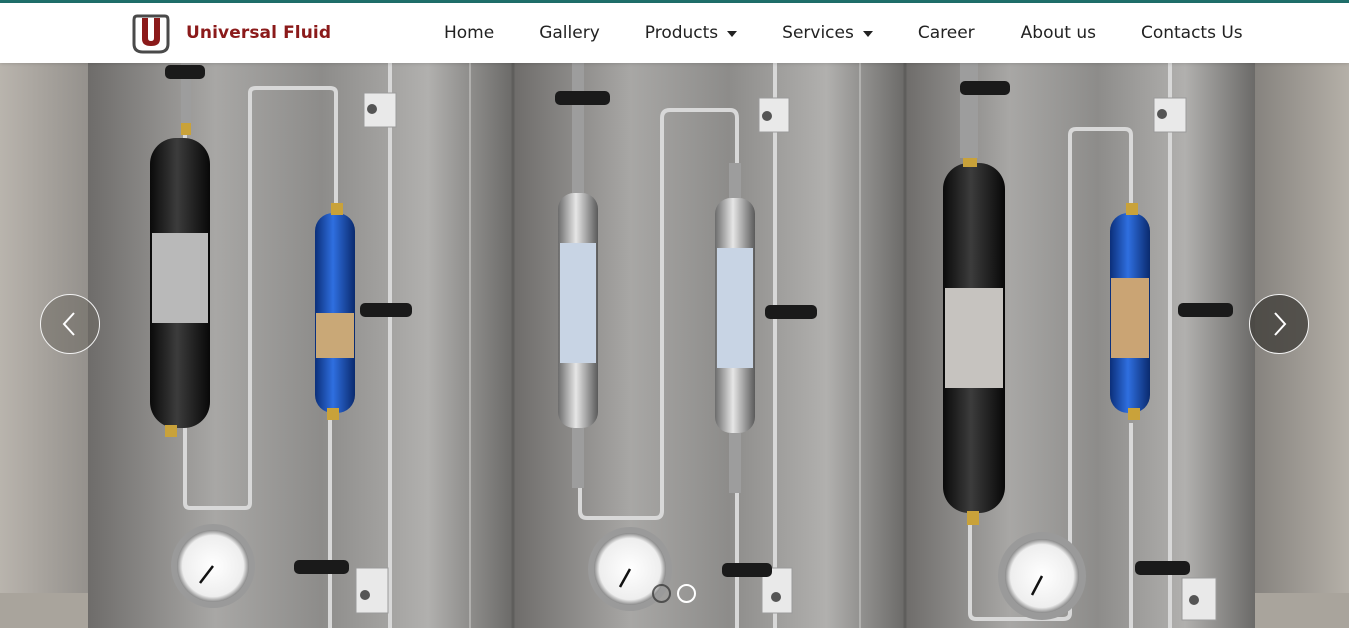  What do you see at coordinates (946, 33) in the screenshot?
I see `nav-career: Career` at bounding box center [946, 33].